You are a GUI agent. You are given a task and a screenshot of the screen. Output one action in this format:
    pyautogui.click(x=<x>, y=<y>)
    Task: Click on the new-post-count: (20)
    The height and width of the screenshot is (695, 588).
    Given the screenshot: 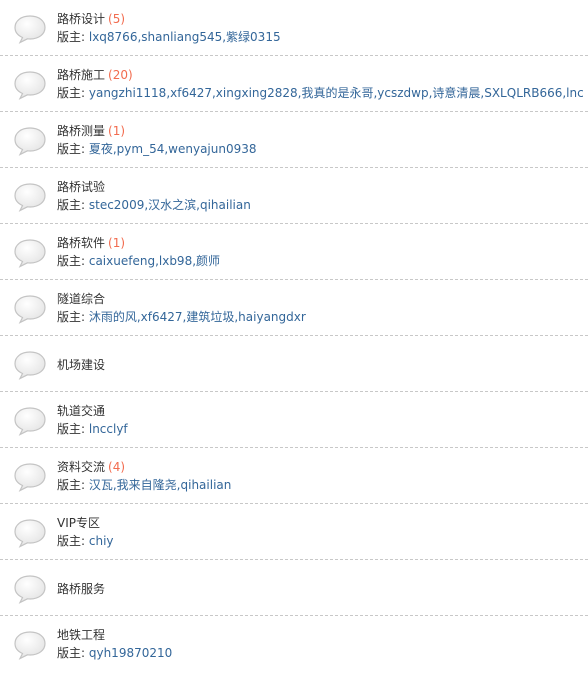 What is the action you would take?
    pyautogui.click(x=120, y=75)
    